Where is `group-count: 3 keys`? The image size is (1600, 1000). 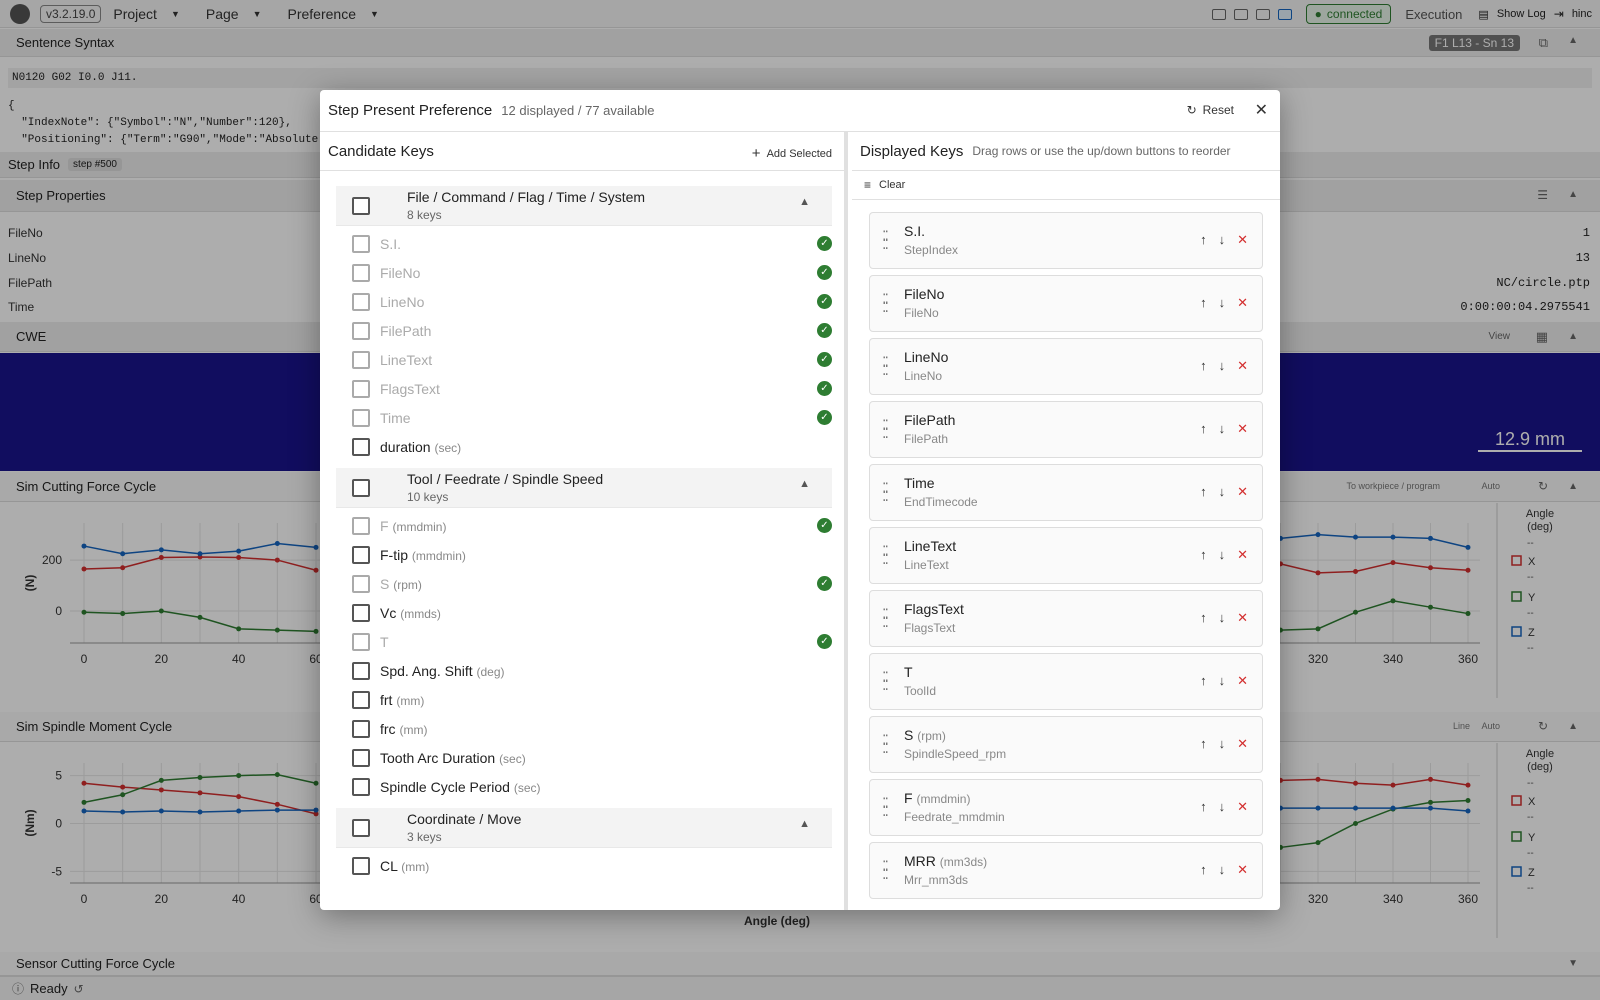 group-count: 3 keys is located at coordinates (424, 837).